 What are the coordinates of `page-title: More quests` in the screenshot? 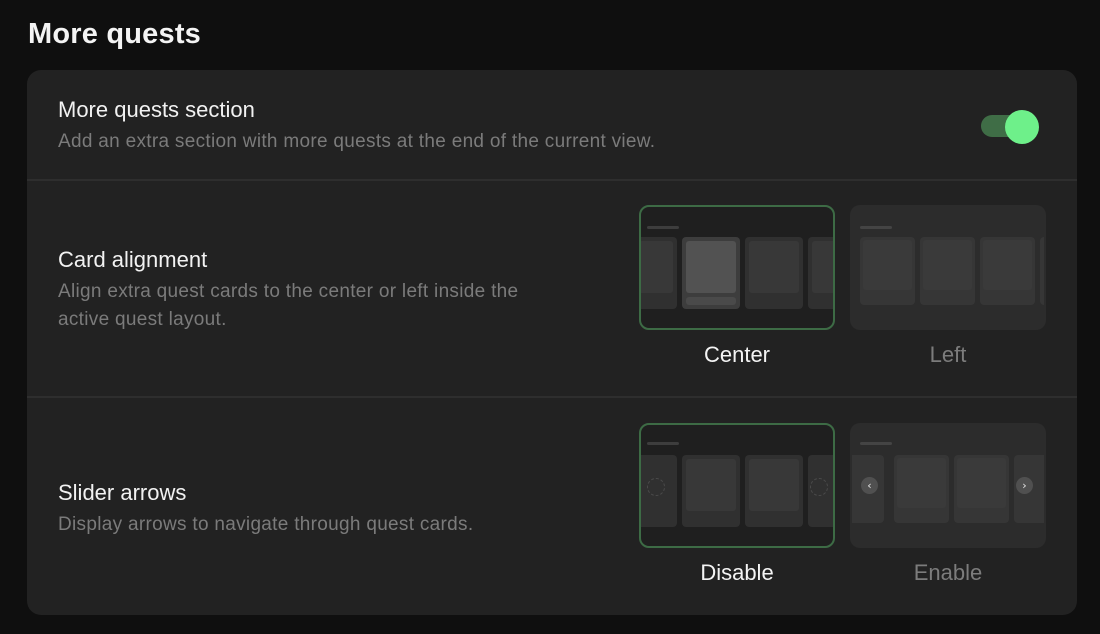 It's located at (115, 34).